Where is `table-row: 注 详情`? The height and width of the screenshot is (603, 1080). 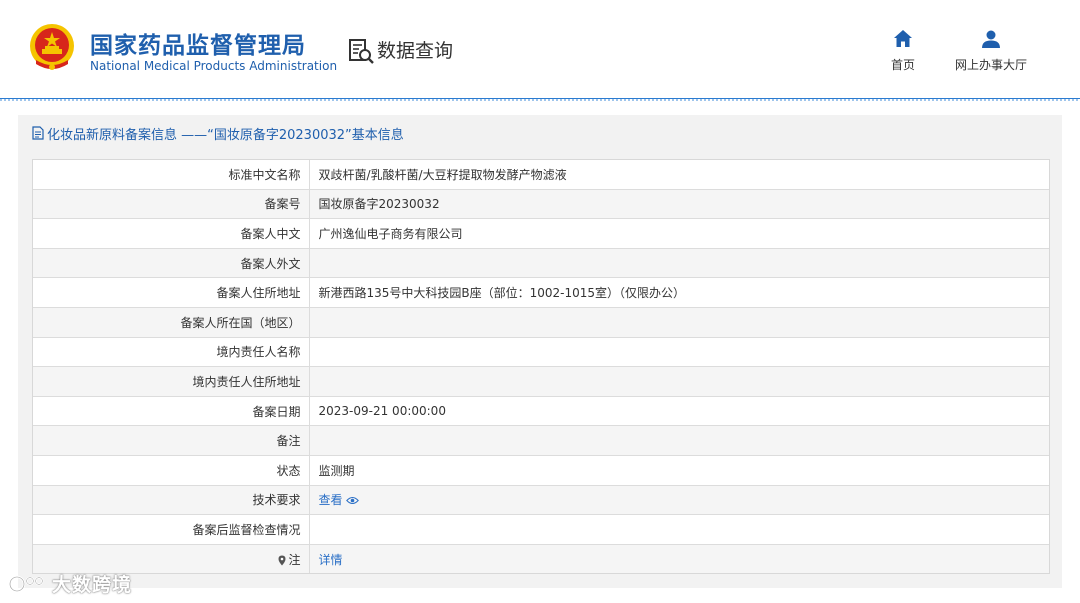
table-row: 注 详情 is located at coordinates (541, 559).